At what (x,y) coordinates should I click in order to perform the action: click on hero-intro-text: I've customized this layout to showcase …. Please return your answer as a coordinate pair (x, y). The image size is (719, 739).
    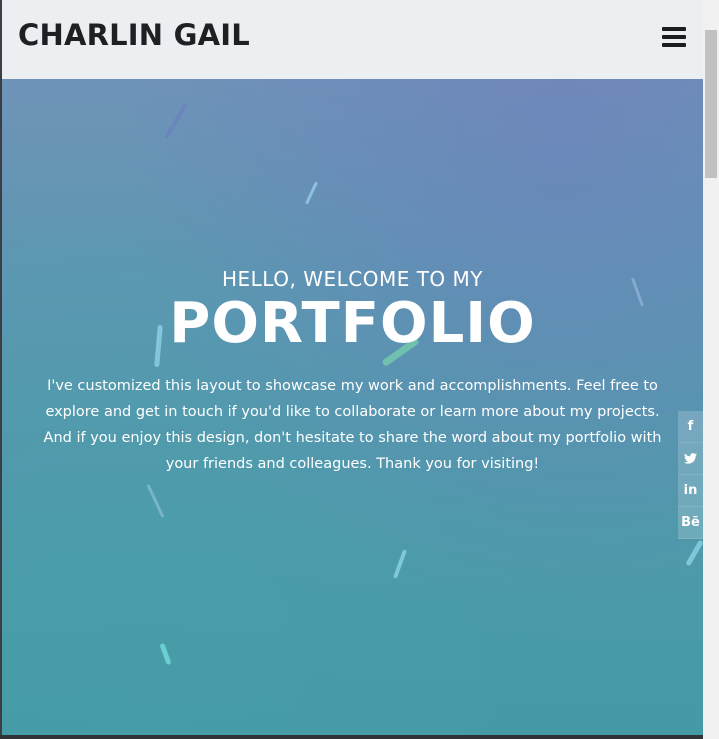
    Looking at the image, I should click on (352, 425).